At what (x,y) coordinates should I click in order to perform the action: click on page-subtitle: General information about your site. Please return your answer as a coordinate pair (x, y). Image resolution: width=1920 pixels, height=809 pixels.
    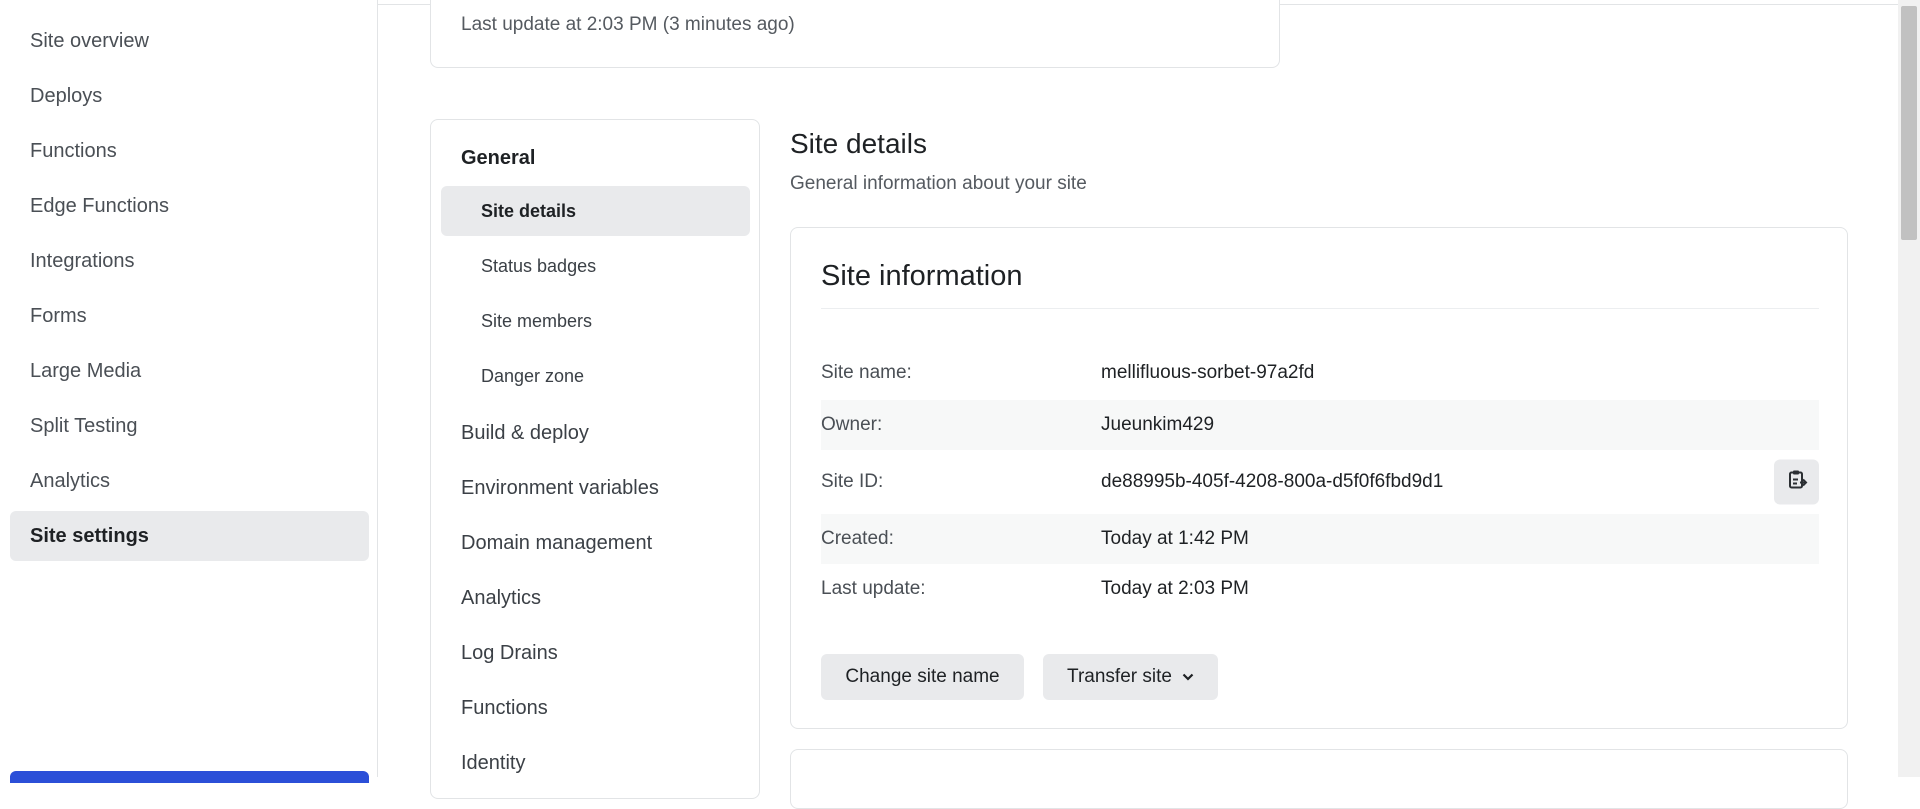
    Looking at the image, I should click on (938, 183).